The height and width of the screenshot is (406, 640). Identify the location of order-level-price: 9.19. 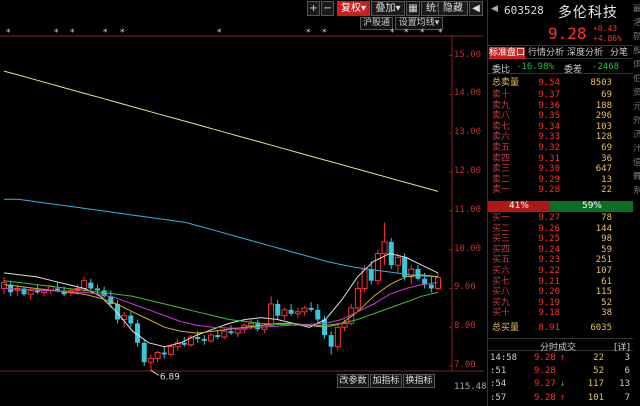
(549, 302).